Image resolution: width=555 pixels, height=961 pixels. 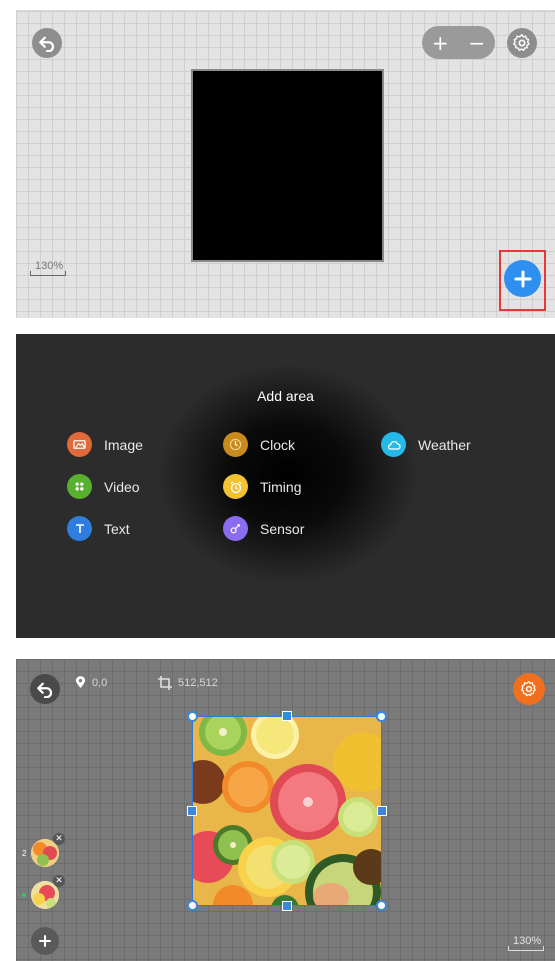 I want to click on crop-icon, so click(x=165, y=683).